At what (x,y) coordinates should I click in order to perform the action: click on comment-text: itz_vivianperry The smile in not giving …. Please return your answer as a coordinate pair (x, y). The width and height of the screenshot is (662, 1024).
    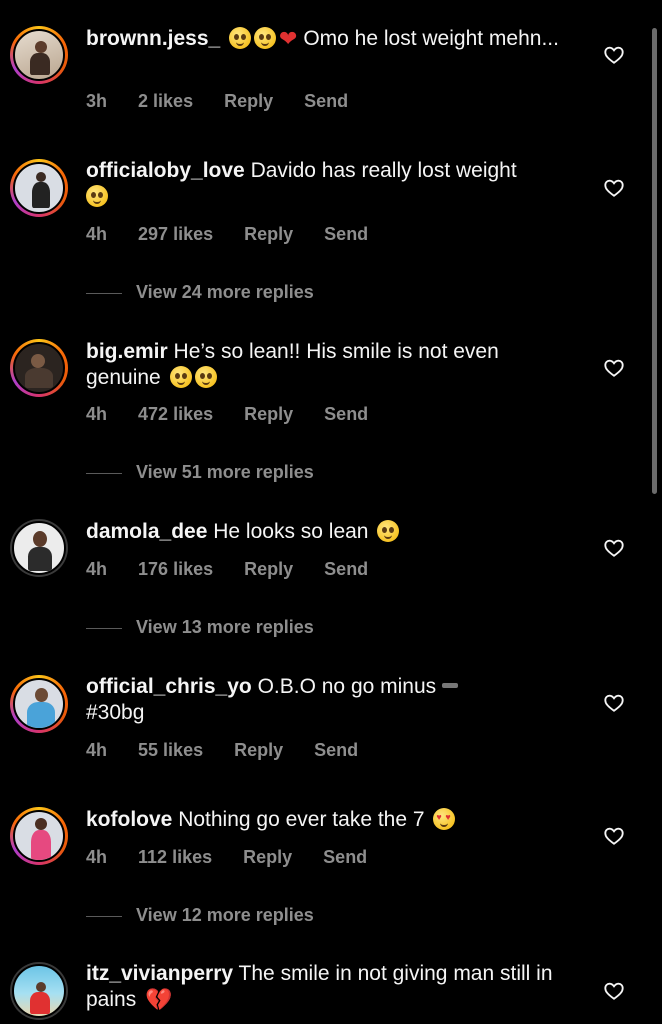
    Looking at the image, I should click on (325, 987).